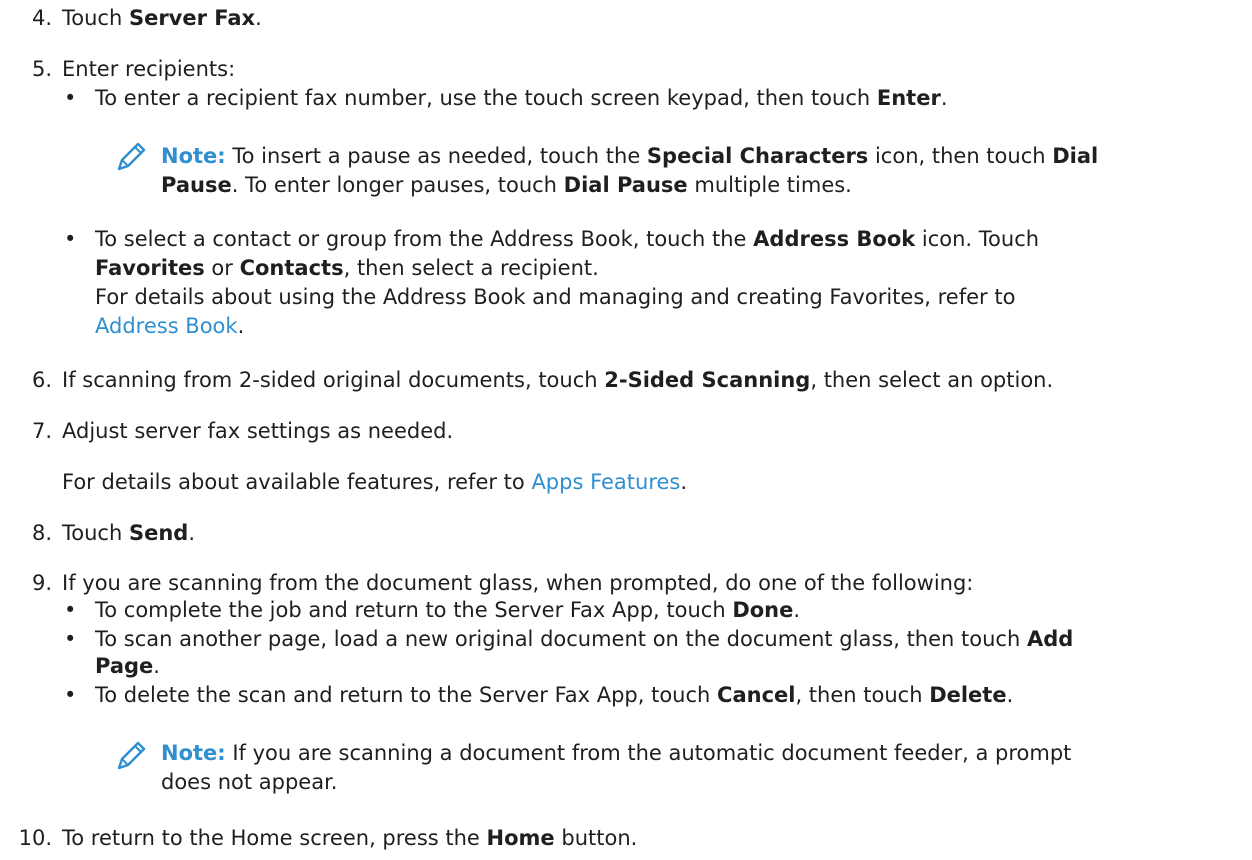  What do you see at coordinates (756, 695) in the screenshot?
I see `bold-term: Cancel` at bounding box center [756, 695].